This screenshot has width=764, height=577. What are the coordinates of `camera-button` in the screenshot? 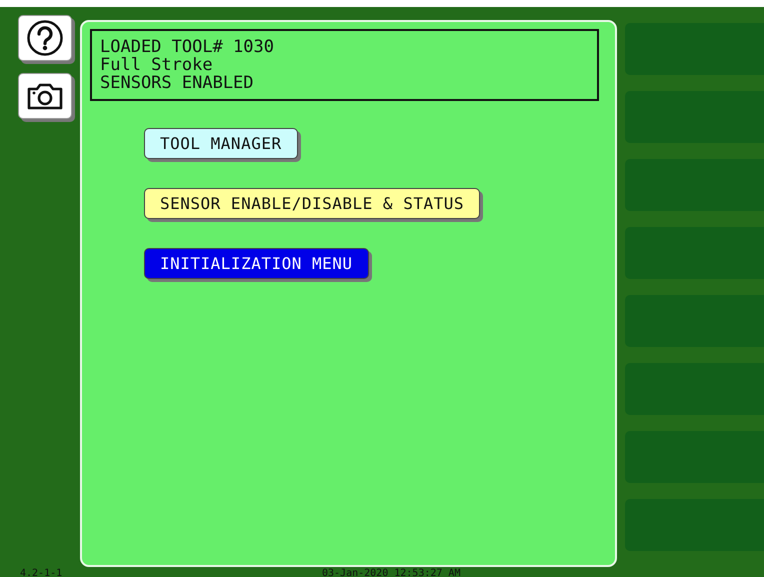 It's located at (45, 96).